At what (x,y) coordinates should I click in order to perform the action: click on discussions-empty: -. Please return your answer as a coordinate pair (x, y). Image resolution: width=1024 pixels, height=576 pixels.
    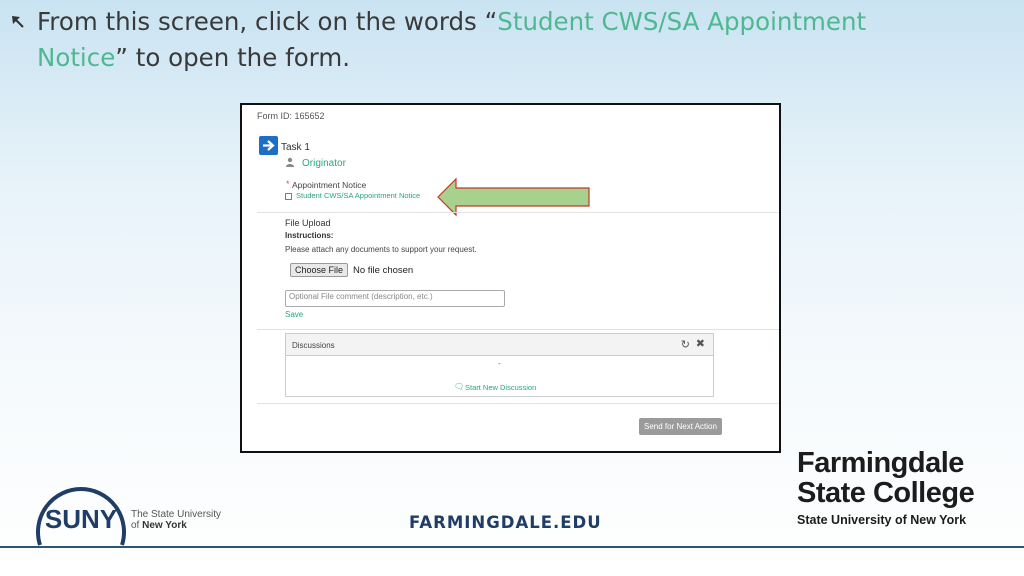
    Looking at the image, I should click on (499, 363).